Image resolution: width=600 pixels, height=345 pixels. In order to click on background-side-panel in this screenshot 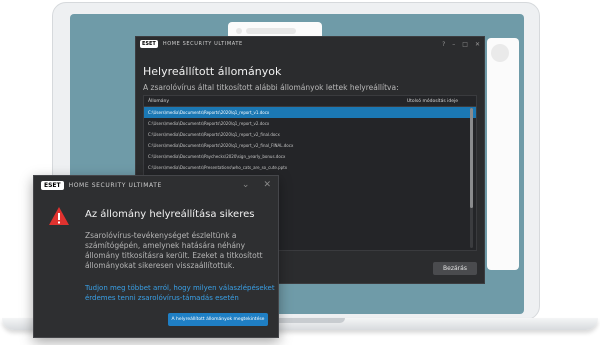, I will do `click(503, 154)`.